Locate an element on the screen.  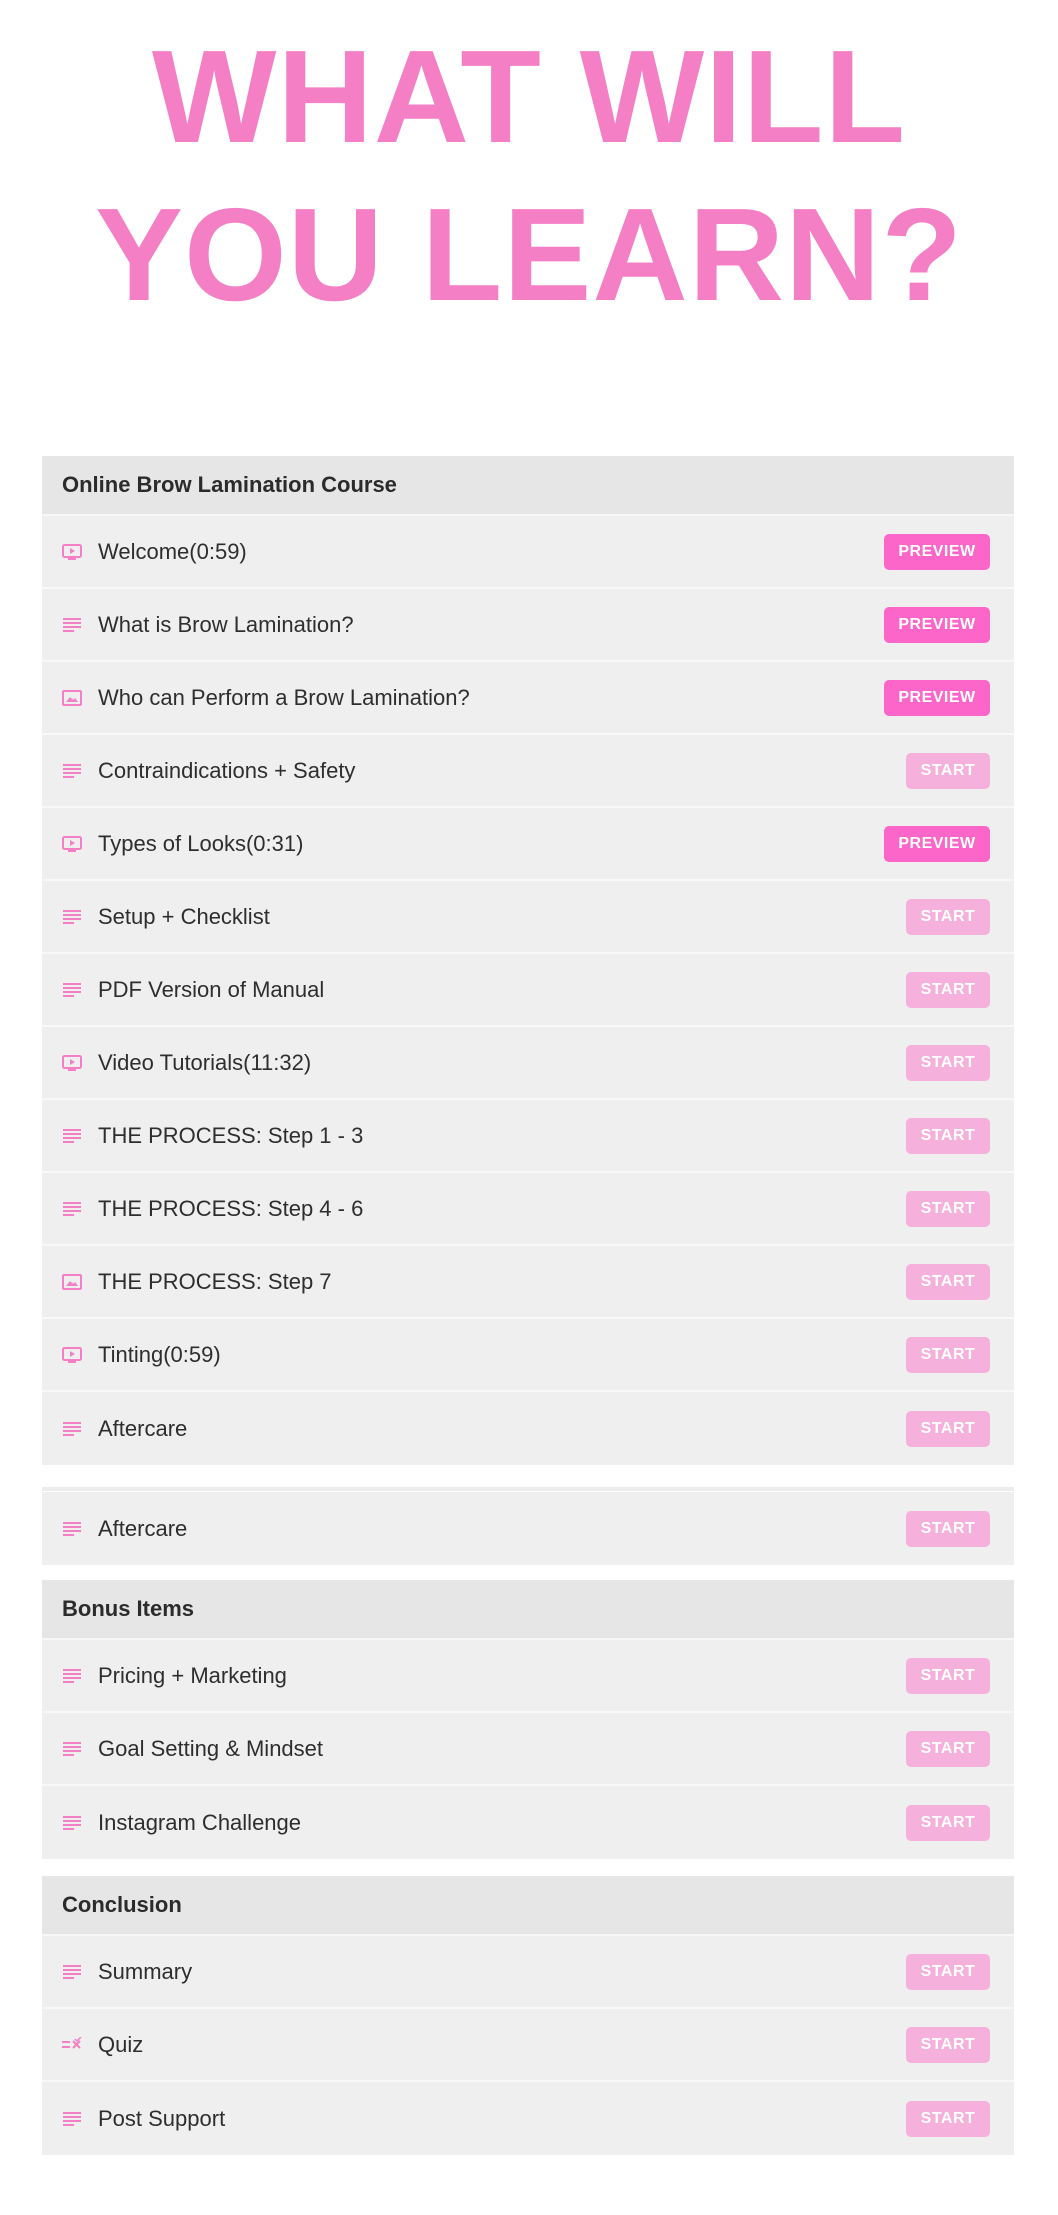
lesson-title: Who can Perform a Brow Lamination? is located at coordinates (491, 698).